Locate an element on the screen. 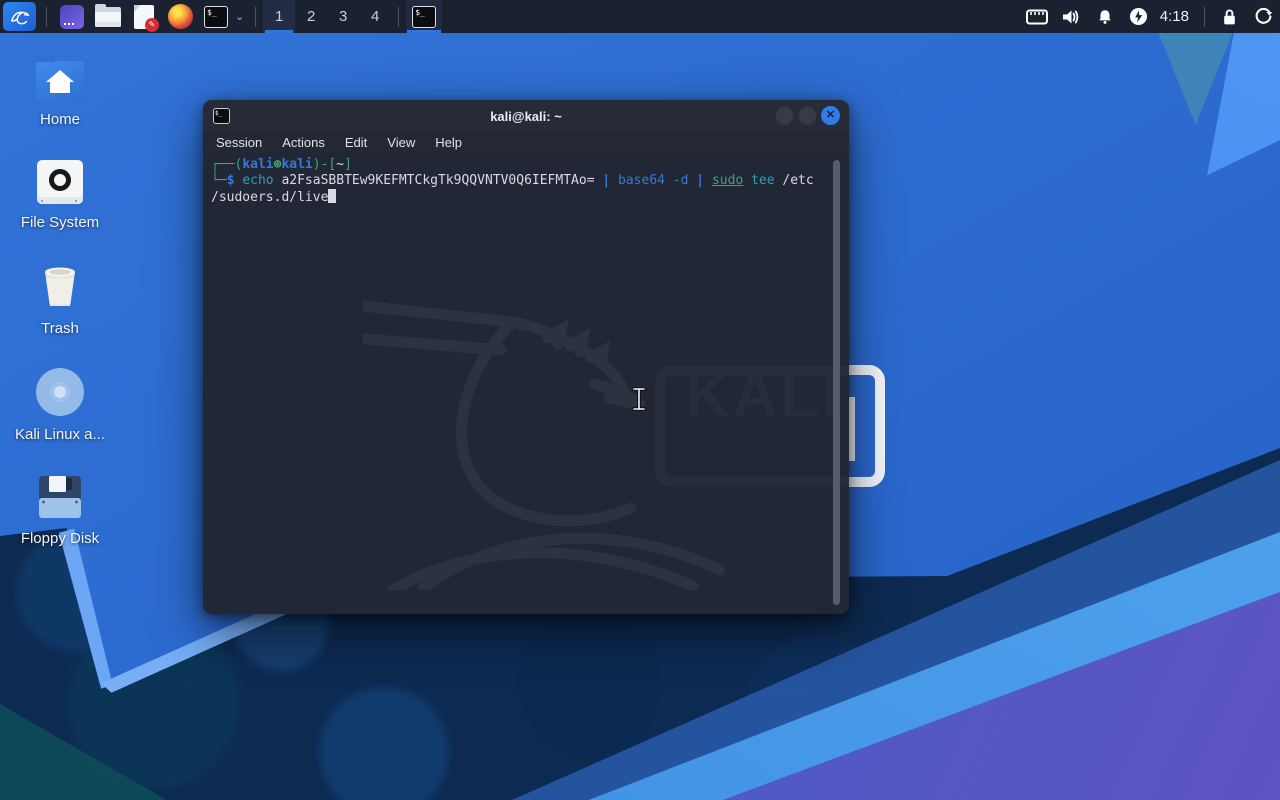 This screenshot has width=1280, height=800. disc-icon is located at coordinates (60, 392).